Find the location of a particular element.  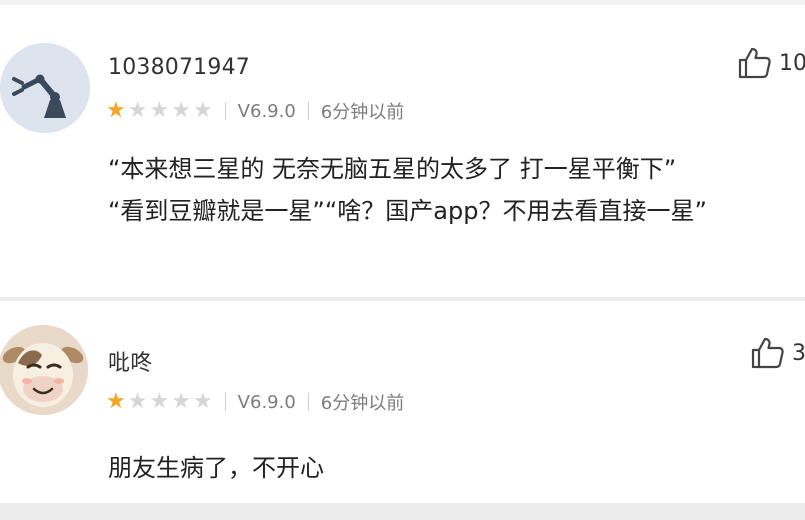

robot-arm-icon is located at coordinates (45, 88).